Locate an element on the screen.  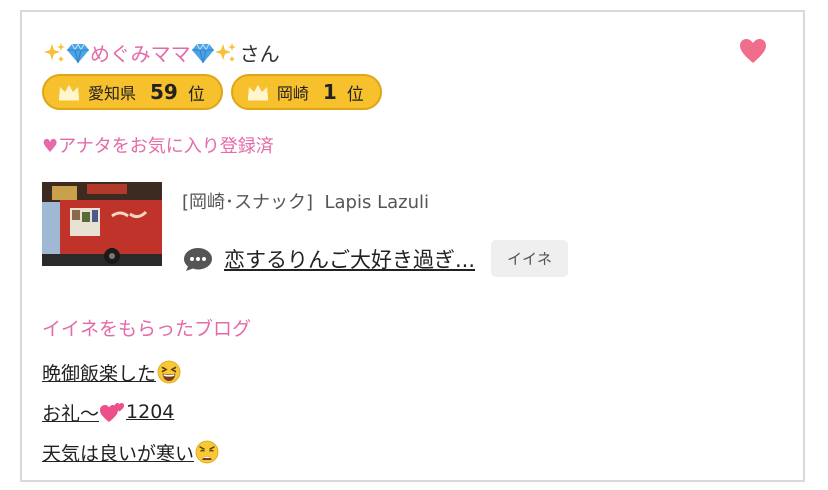
shop-title: [岡崎･スナック] Lapis Lazuli is located at coordinates (305, 201).